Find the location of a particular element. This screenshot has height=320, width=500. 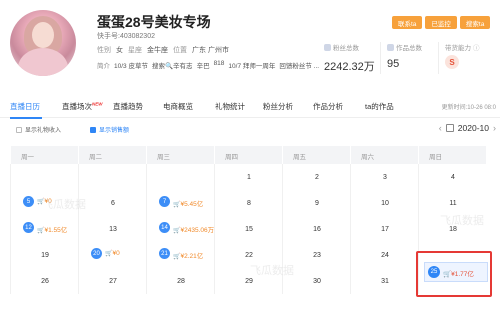

next-month-icon: › is located at coordinates (494, 128).